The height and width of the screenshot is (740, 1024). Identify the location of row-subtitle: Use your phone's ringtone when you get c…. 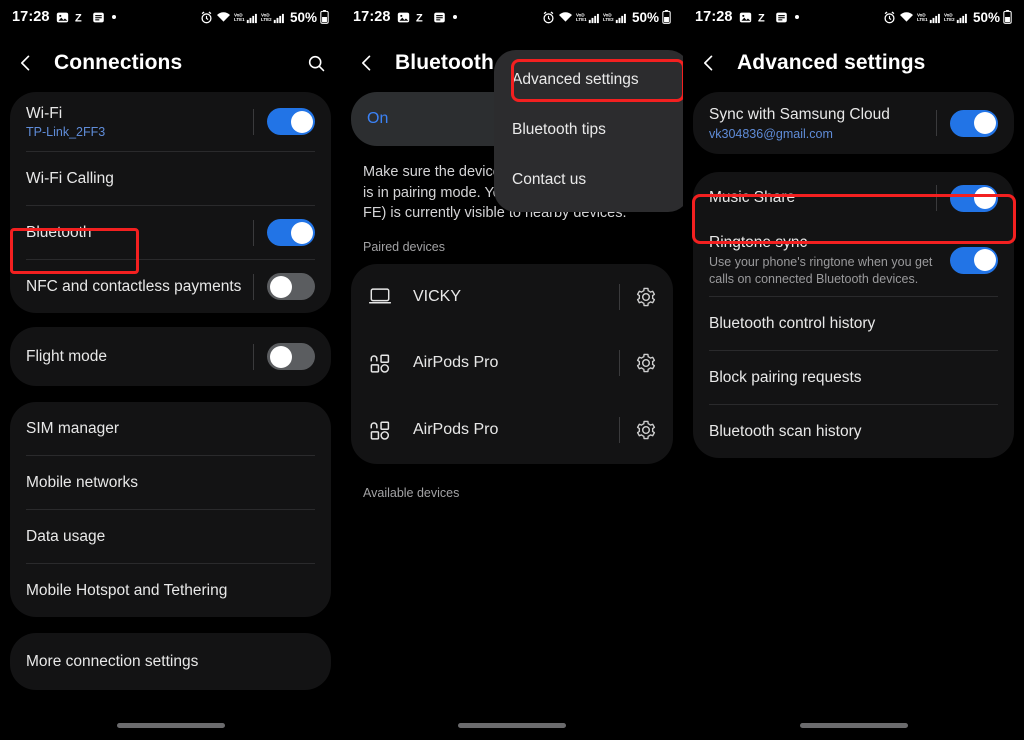
(821, 270).